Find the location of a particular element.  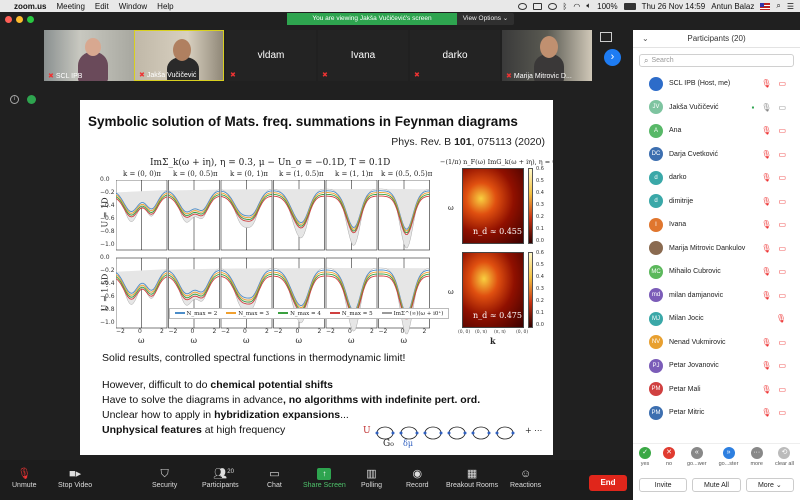

diagram-g0: G₀ is located at coordinates (388, 444).